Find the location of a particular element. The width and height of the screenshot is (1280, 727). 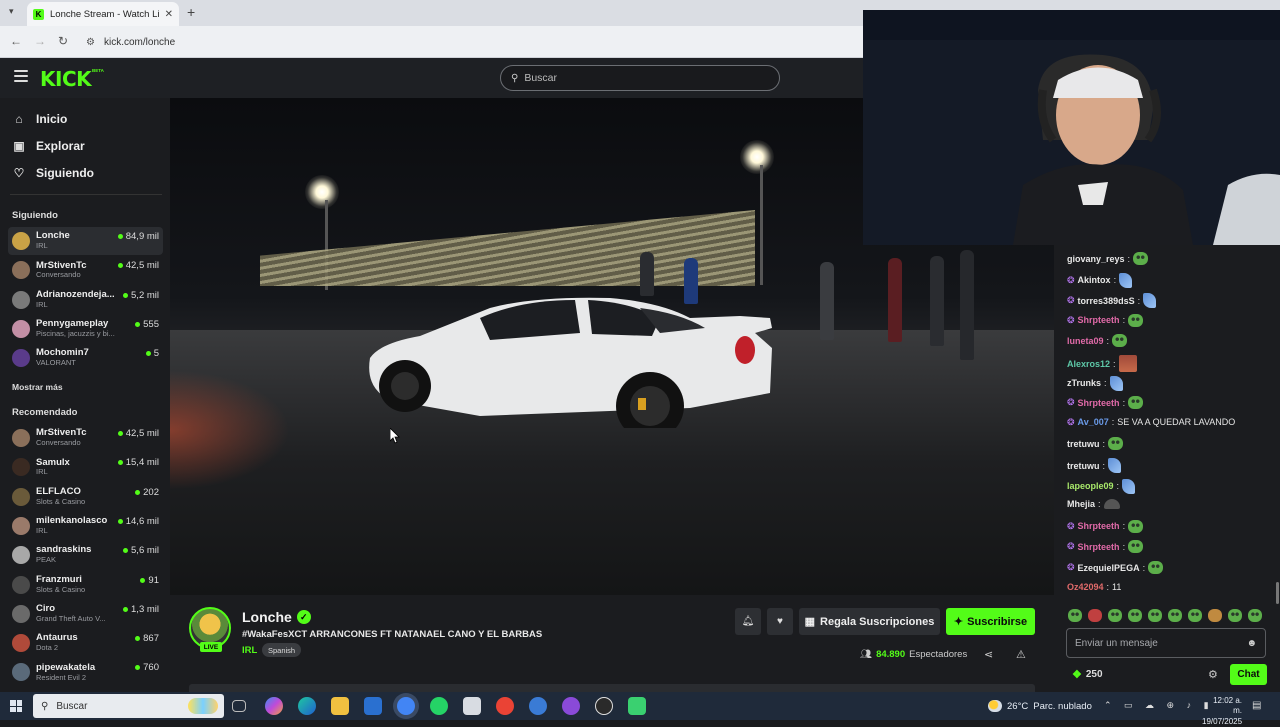

share-icon: ⋖ is located at coordinates (988, 654).